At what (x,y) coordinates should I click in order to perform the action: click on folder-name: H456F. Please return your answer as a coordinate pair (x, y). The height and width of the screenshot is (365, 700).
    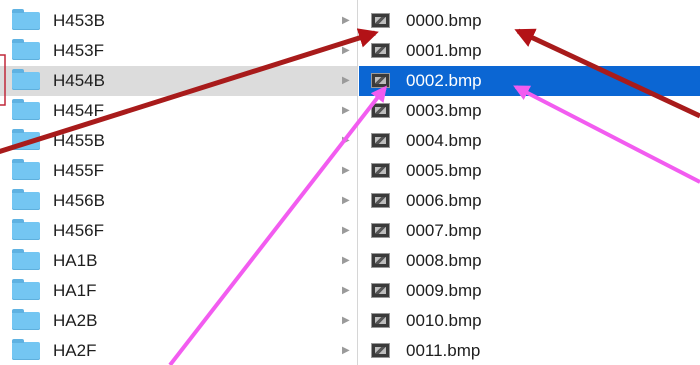
    Looking at the image, I should click on (79, 230).